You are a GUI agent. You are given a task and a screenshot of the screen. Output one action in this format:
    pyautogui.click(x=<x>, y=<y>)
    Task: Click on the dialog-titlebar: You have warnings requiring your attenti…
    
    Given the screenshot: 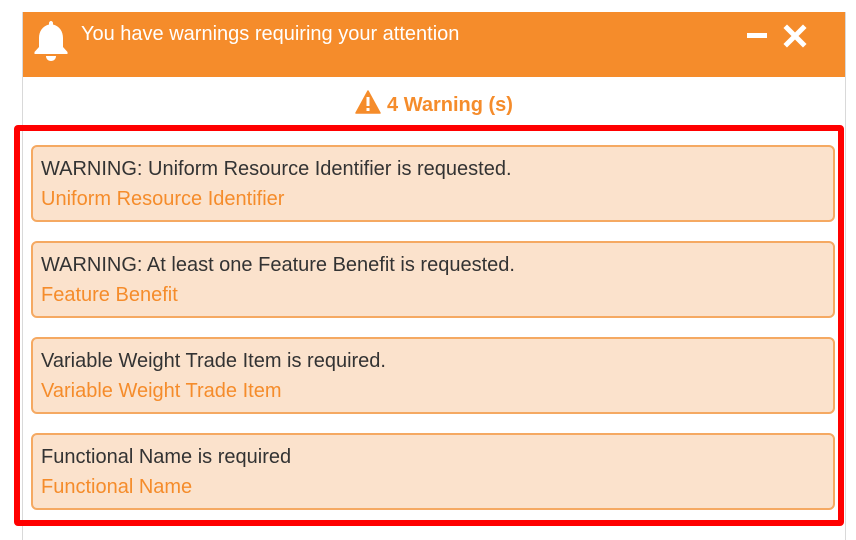 What is the action you would take?
    pyautogui.click(x=434, y=44)
    